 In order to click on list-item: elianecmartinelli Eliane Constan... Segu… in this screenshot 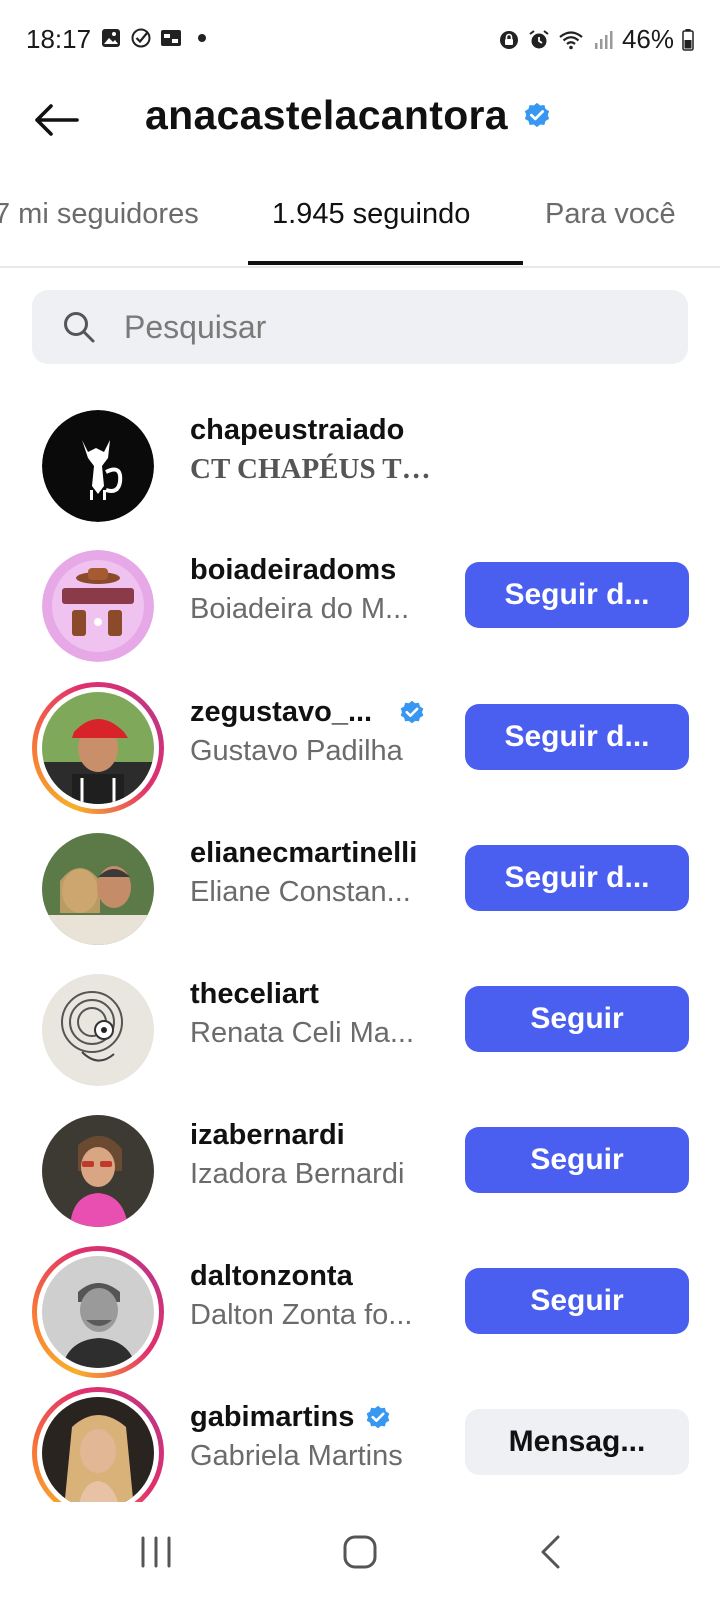, I will do `click(360, 895)`.